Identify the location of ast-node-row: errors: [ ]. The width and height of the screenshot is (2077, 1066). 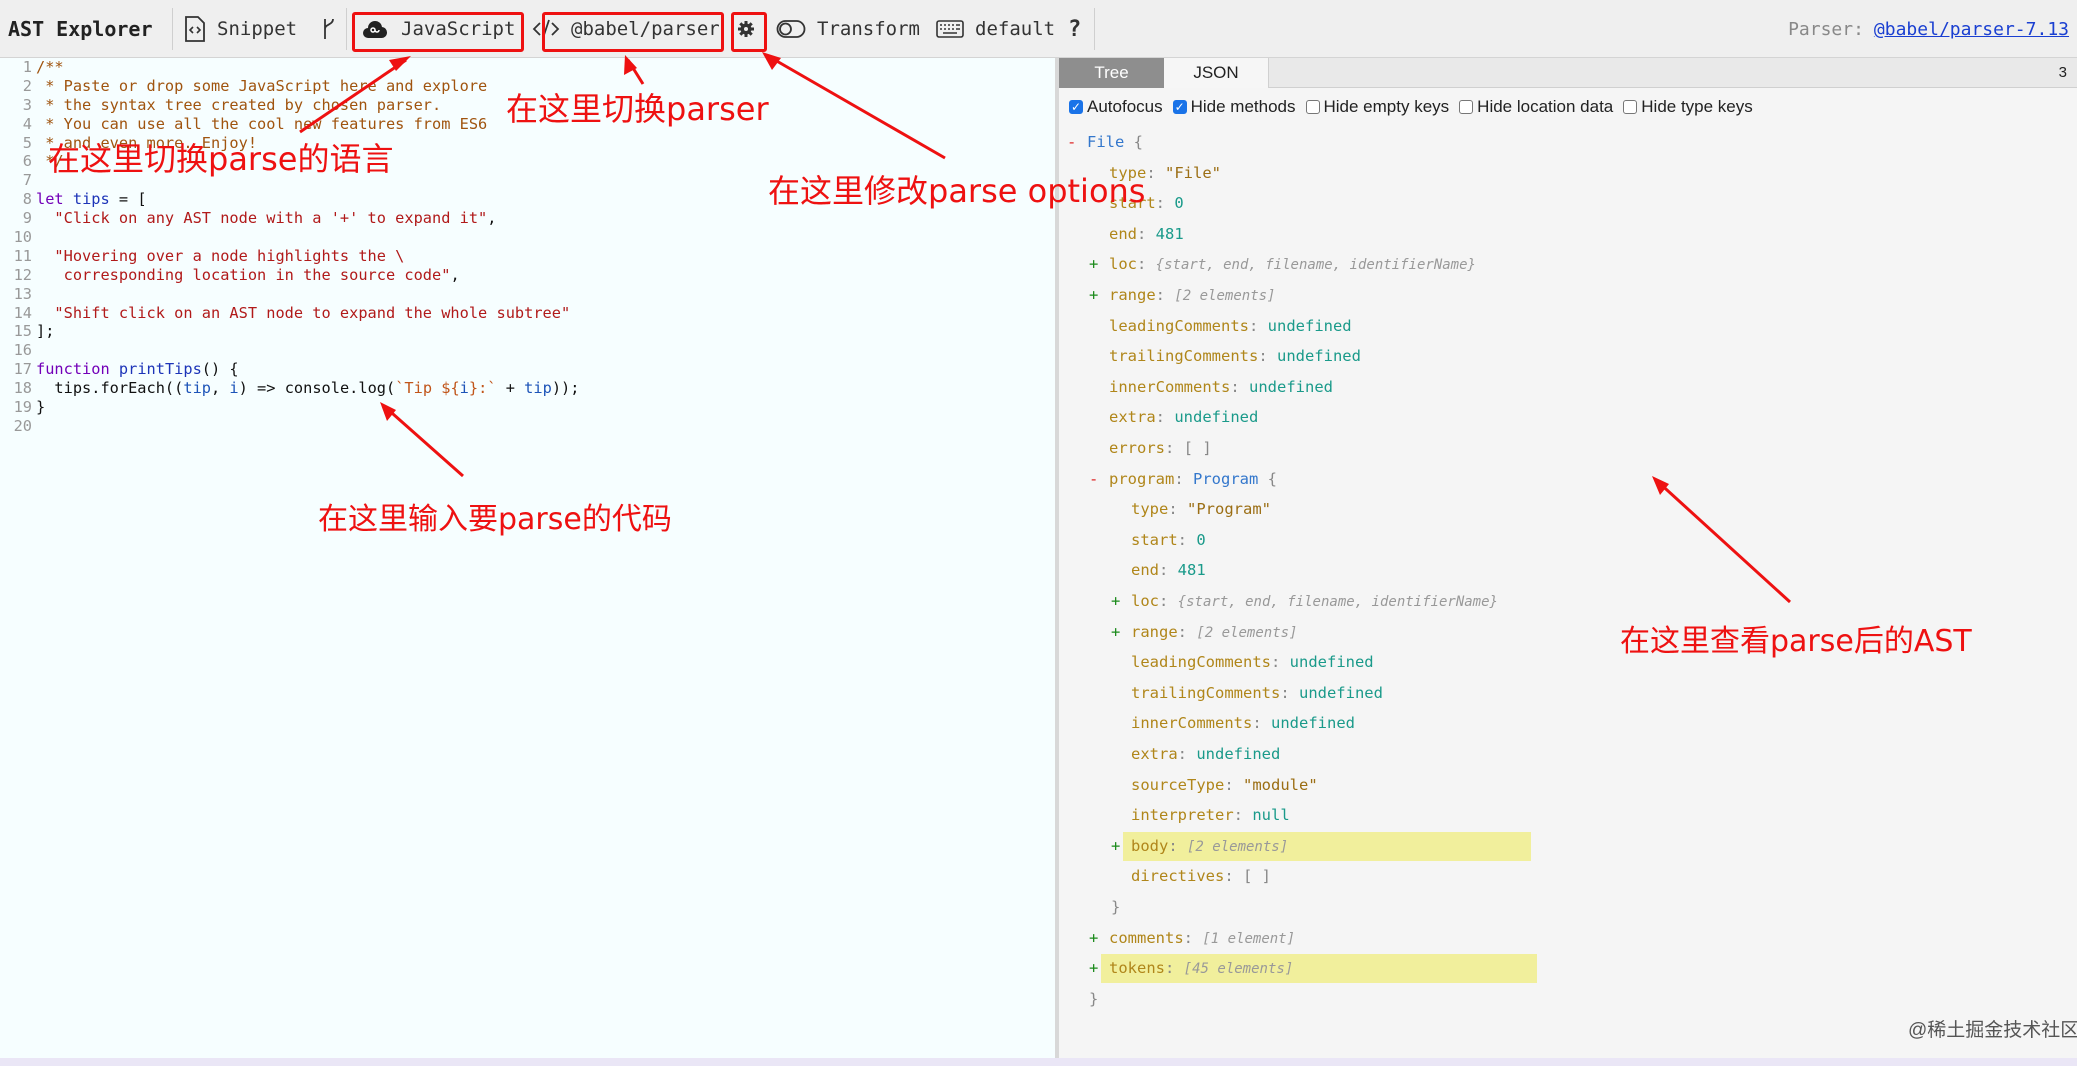
(1150, 448).